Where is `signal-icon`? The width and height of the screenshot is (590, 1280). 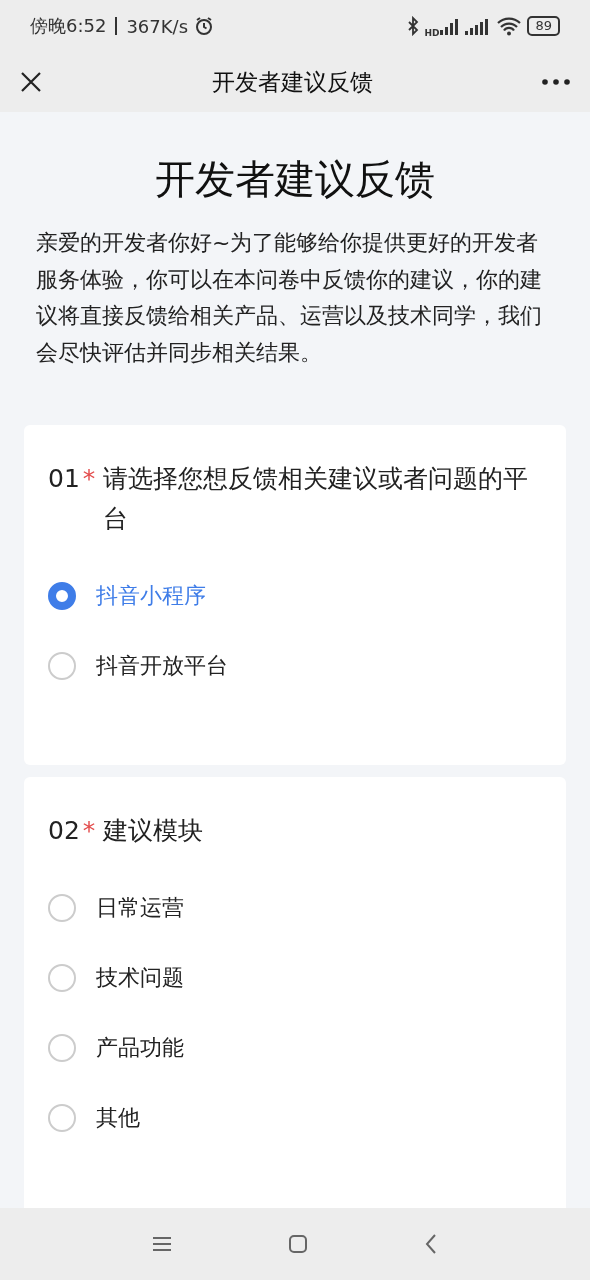
signal-icon is located at coordinates (450, 26).